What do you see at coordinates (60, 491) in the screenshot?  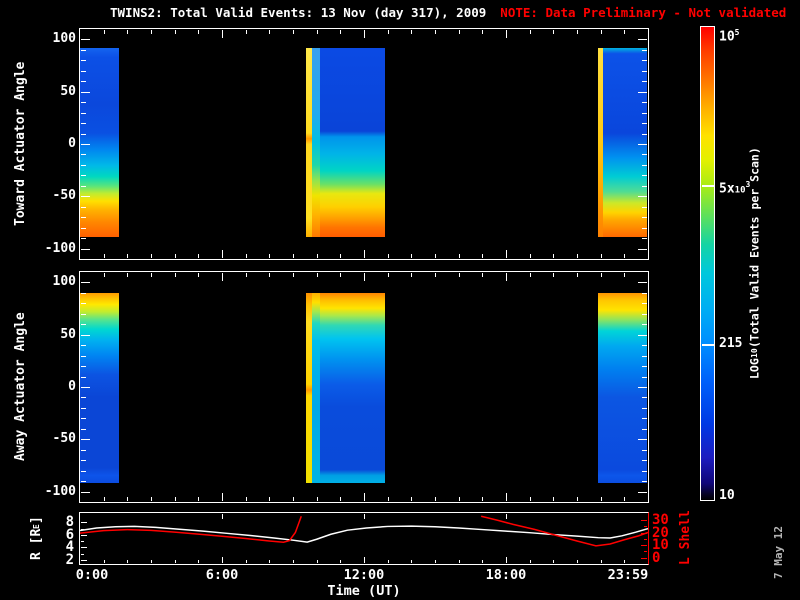 I see `axis-tick-label: -100` at bounding box center [60, 491].